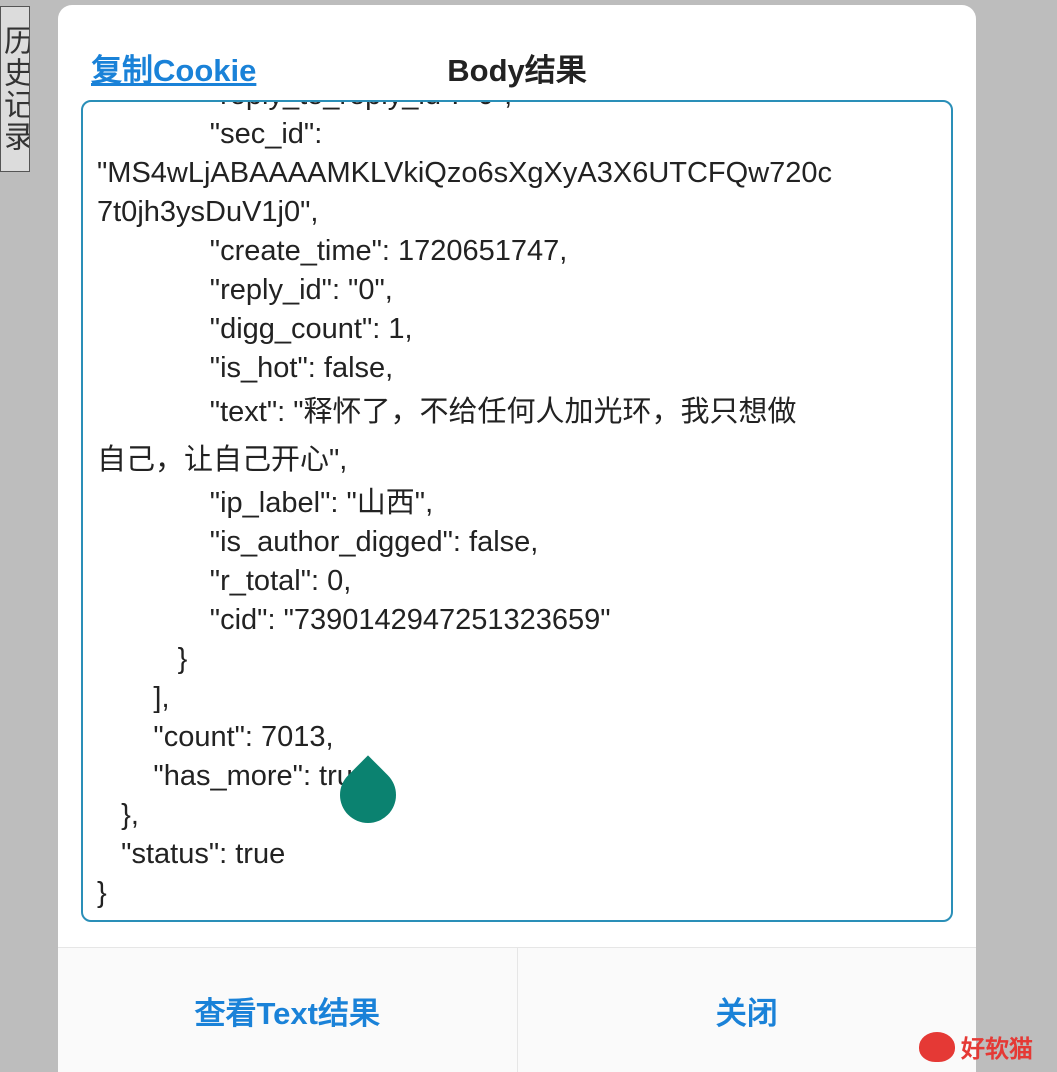 This screenshot has width=1057, height=1072. What do you see at coordinates (118, 815) in the screenshot?
I see `json-line: },` at bounding box center [118, 815].